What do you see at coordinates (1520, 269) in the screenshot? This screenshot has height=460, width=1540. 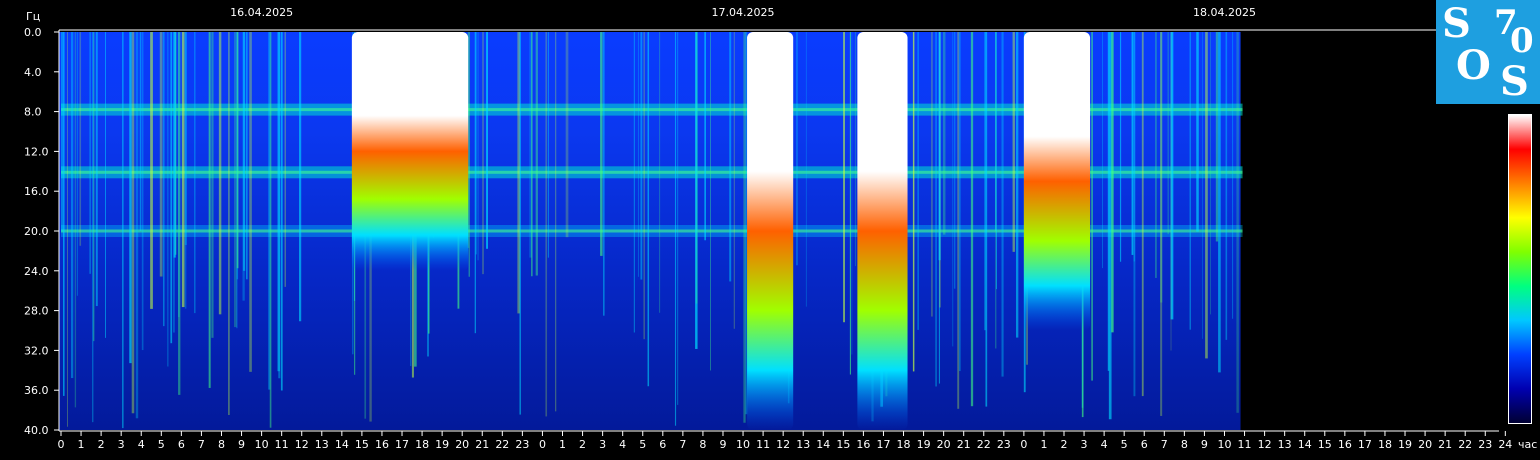 I see `colorbar` at bounding box center [1520, 269].